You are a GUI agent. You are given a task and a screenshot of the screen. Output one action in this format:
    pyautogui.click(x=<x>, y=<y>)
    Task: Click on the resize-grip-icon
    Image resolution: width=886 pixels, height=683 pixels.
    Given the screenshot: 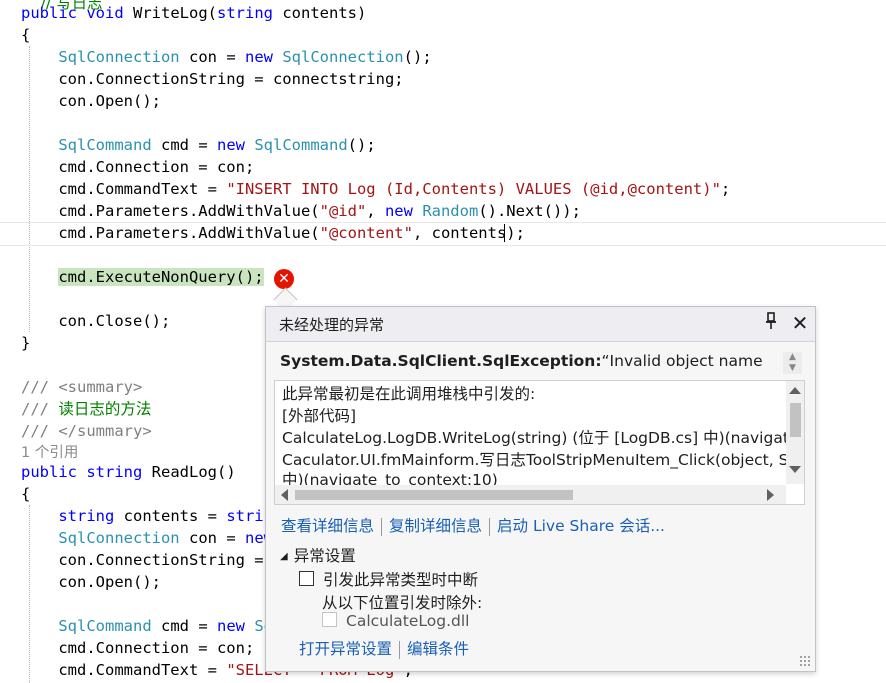 What is the action you would take?
    pyautogui.click(x=805, y=661)
    